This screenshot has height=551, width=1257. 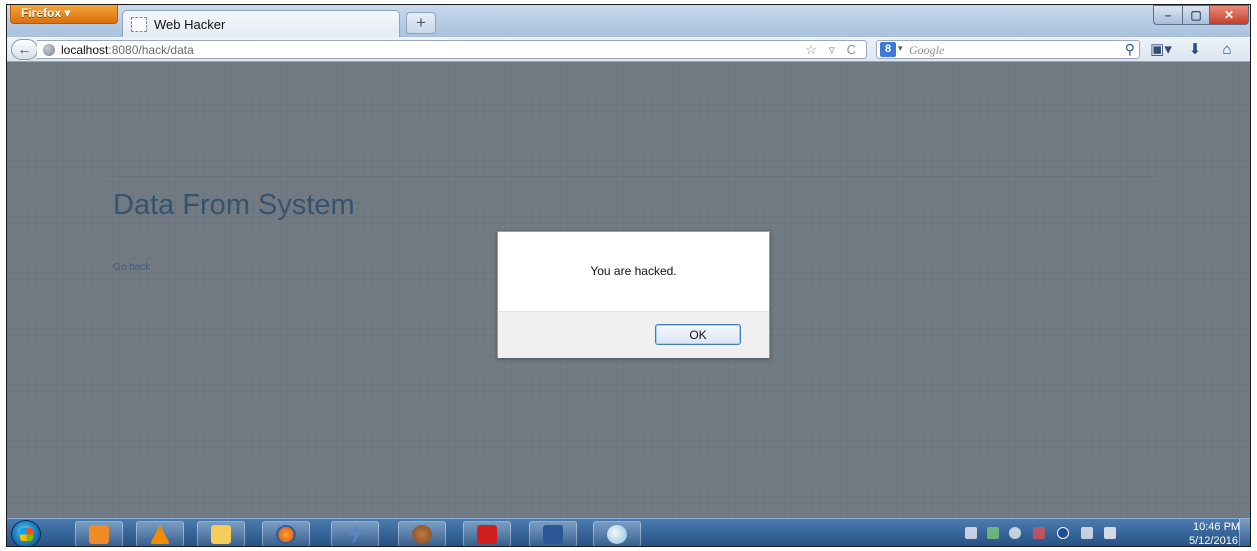 What do you see at coordinates (49, 50) in the screenshot?
I see `site-identity-icon` at bounding box center [49, 50].